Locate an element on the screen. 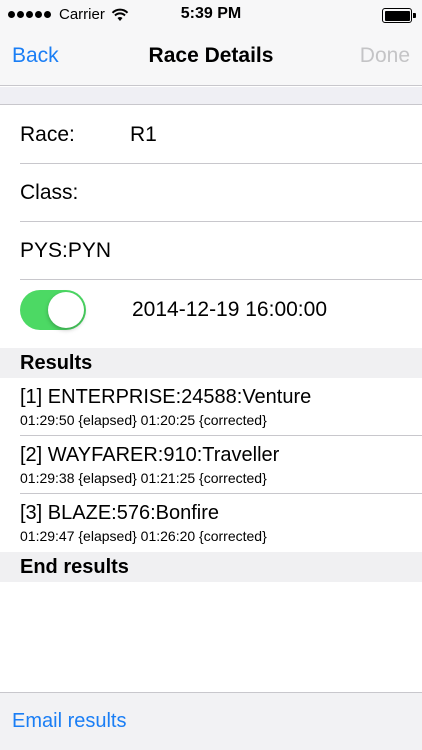 The width and height of the screenshot is (422, 750). status-time: 5:39 PM is located at coordinates (211, 13).